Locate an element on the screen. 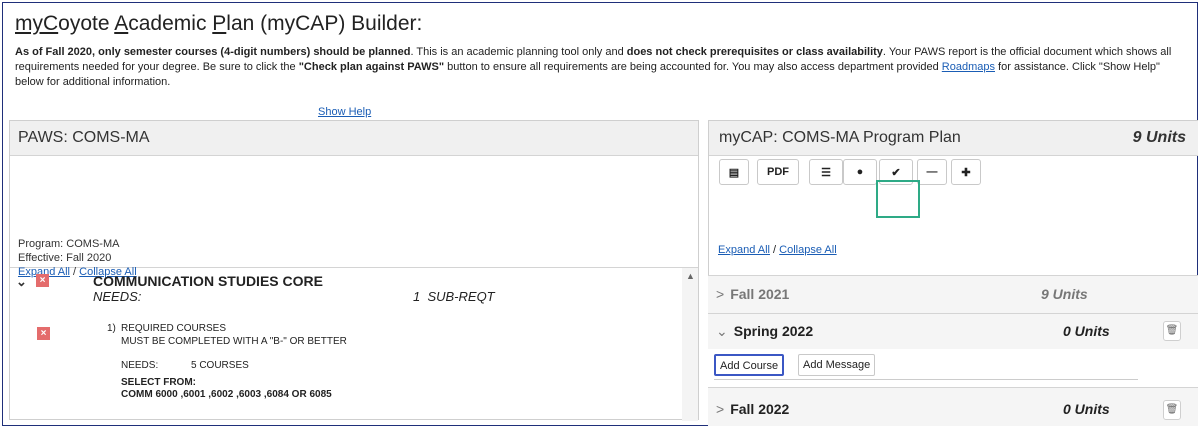 Image resolution: width=1202 pixels, height=428 pixels. effective-label: Effective: Fall 2020 is located at coordinates (65, 258).